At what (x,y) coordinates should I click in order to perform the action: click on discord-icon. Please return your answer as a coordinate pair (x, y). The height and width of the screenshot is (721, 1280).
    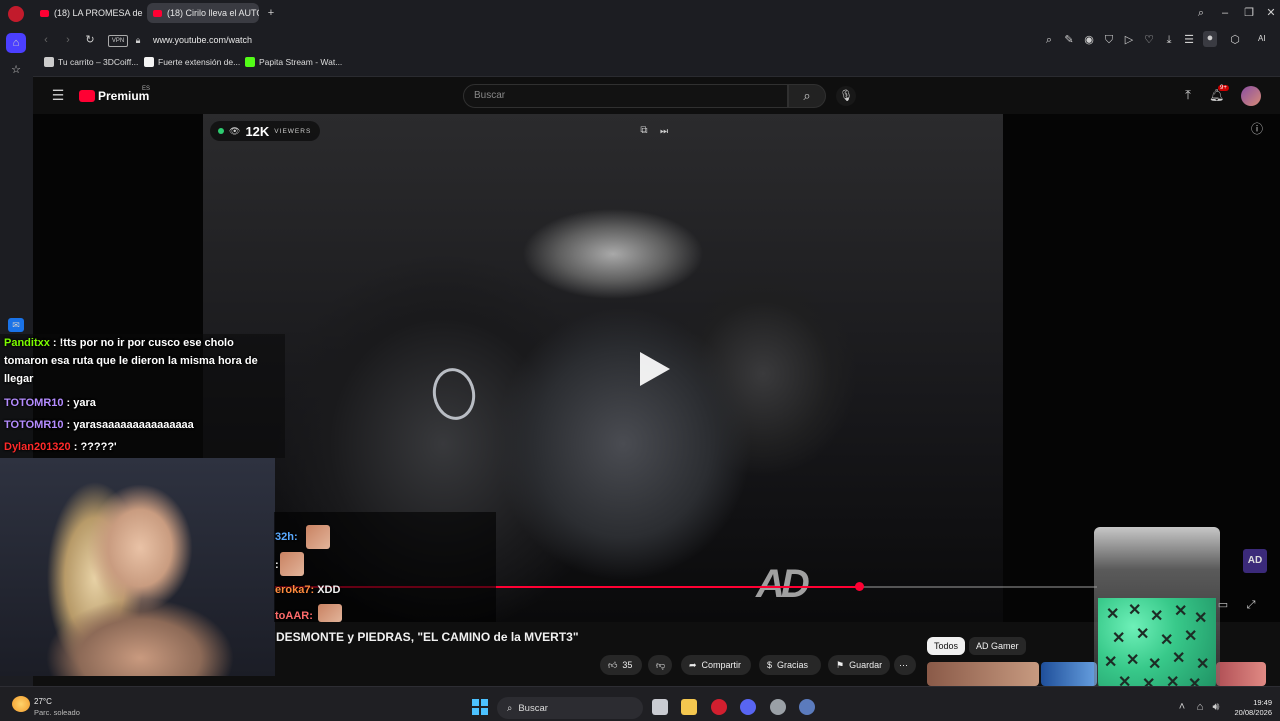
    Looking at the image, I should click on (748, 707).